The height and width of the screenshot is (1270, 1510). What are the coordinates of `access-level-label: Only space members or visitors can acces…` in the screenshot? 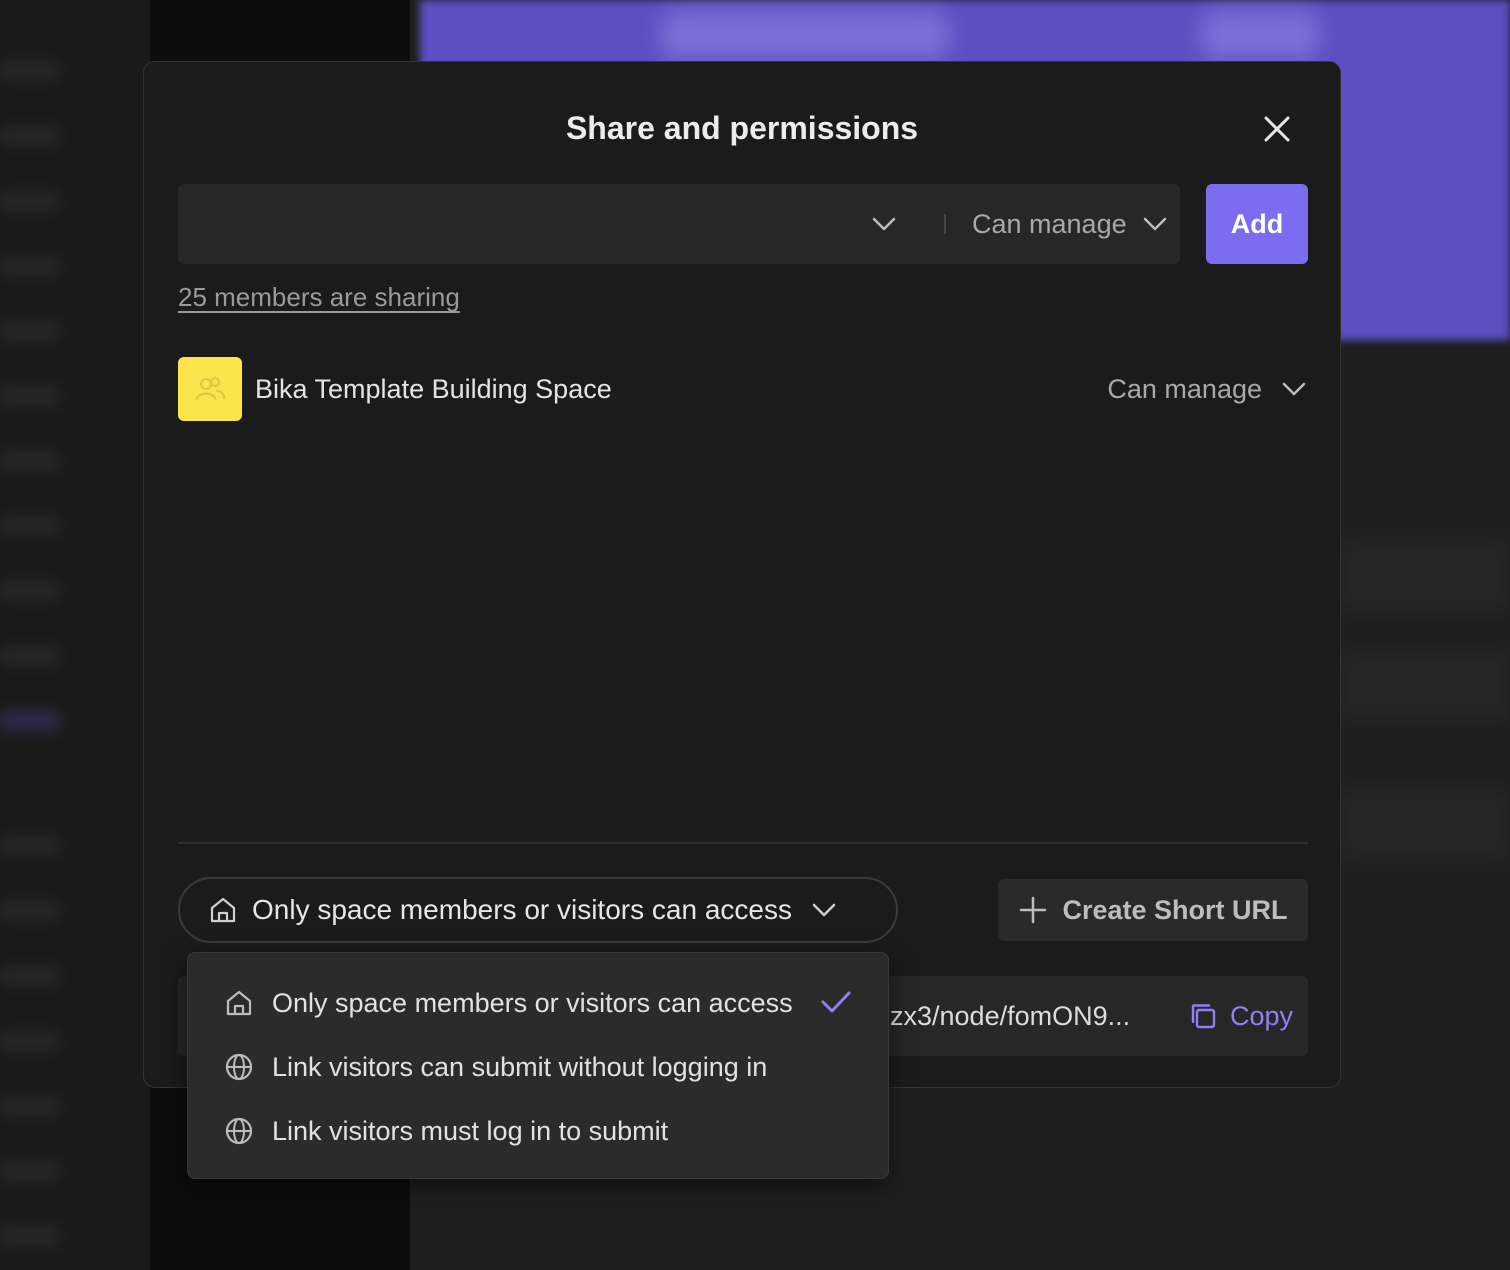 It's located at (522, 909).